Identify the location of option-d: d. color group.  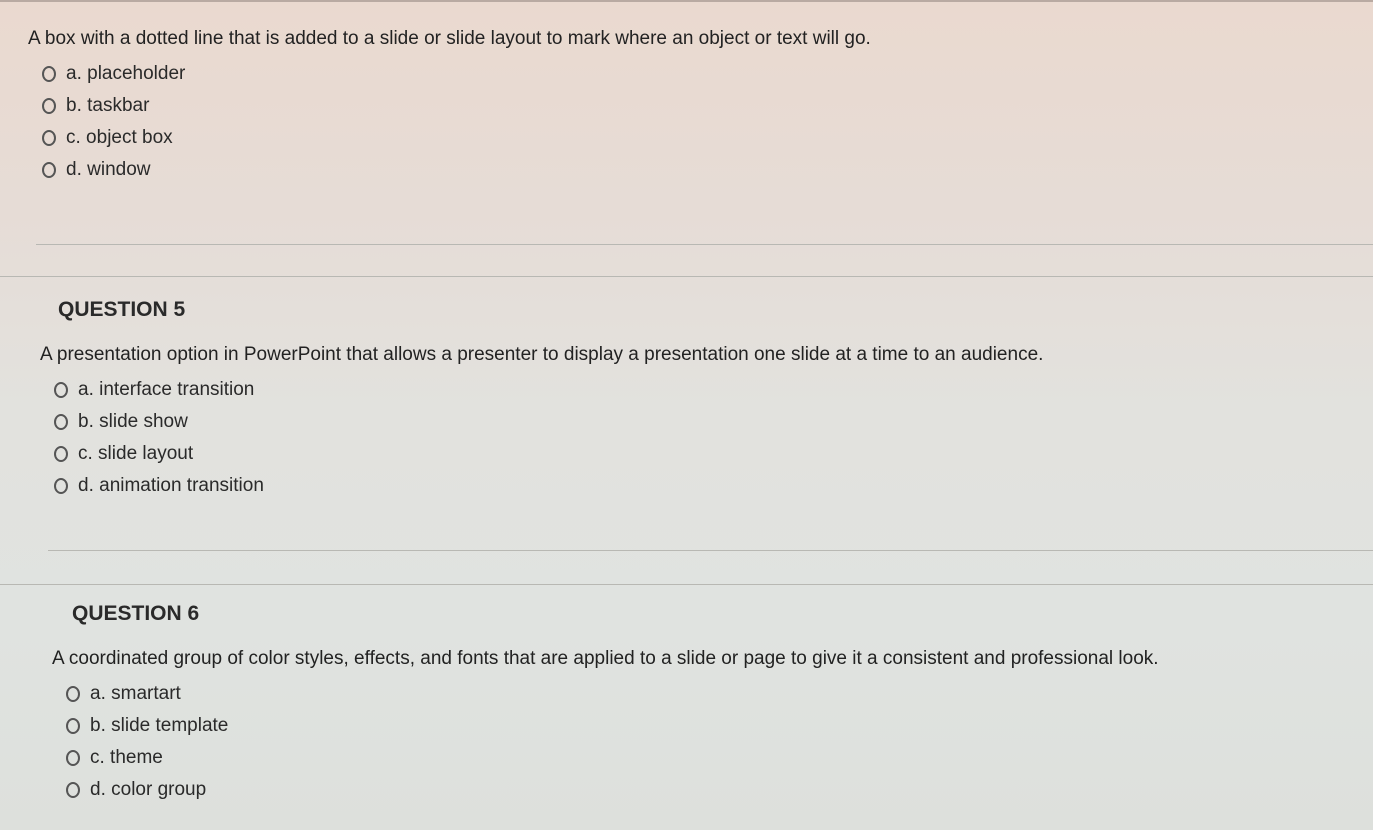
(605, 790).